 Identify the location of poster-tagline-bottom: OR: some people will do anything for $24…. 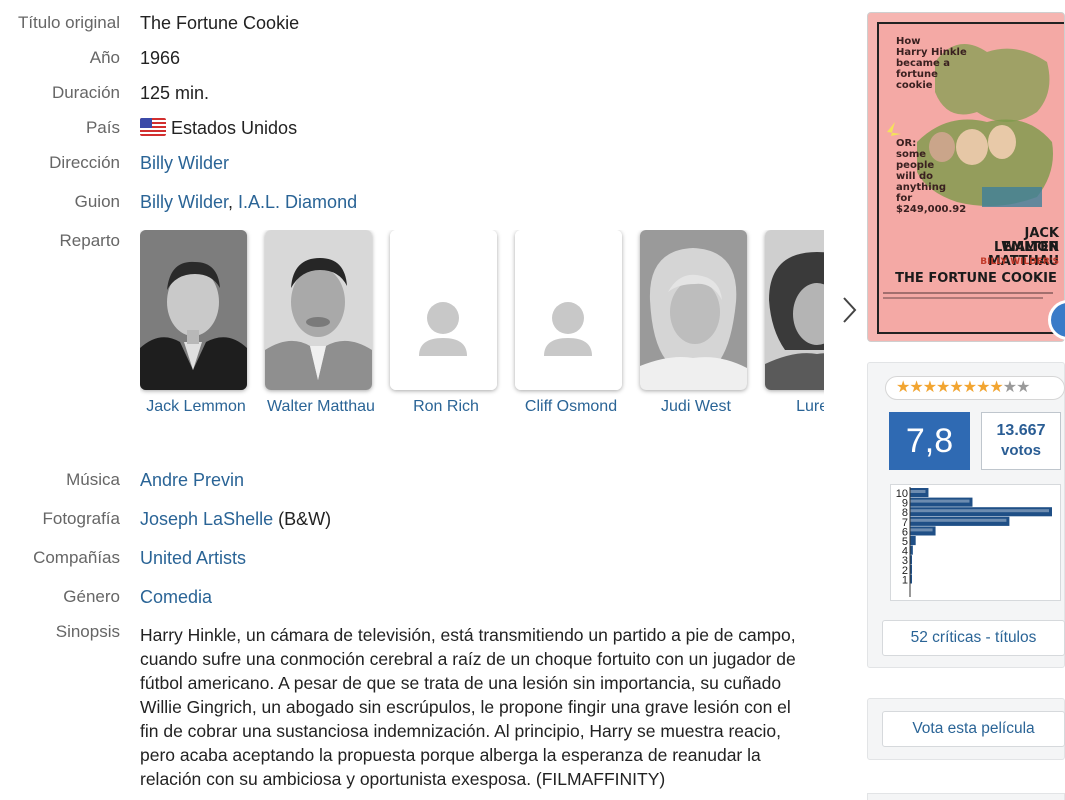
(931, 176).